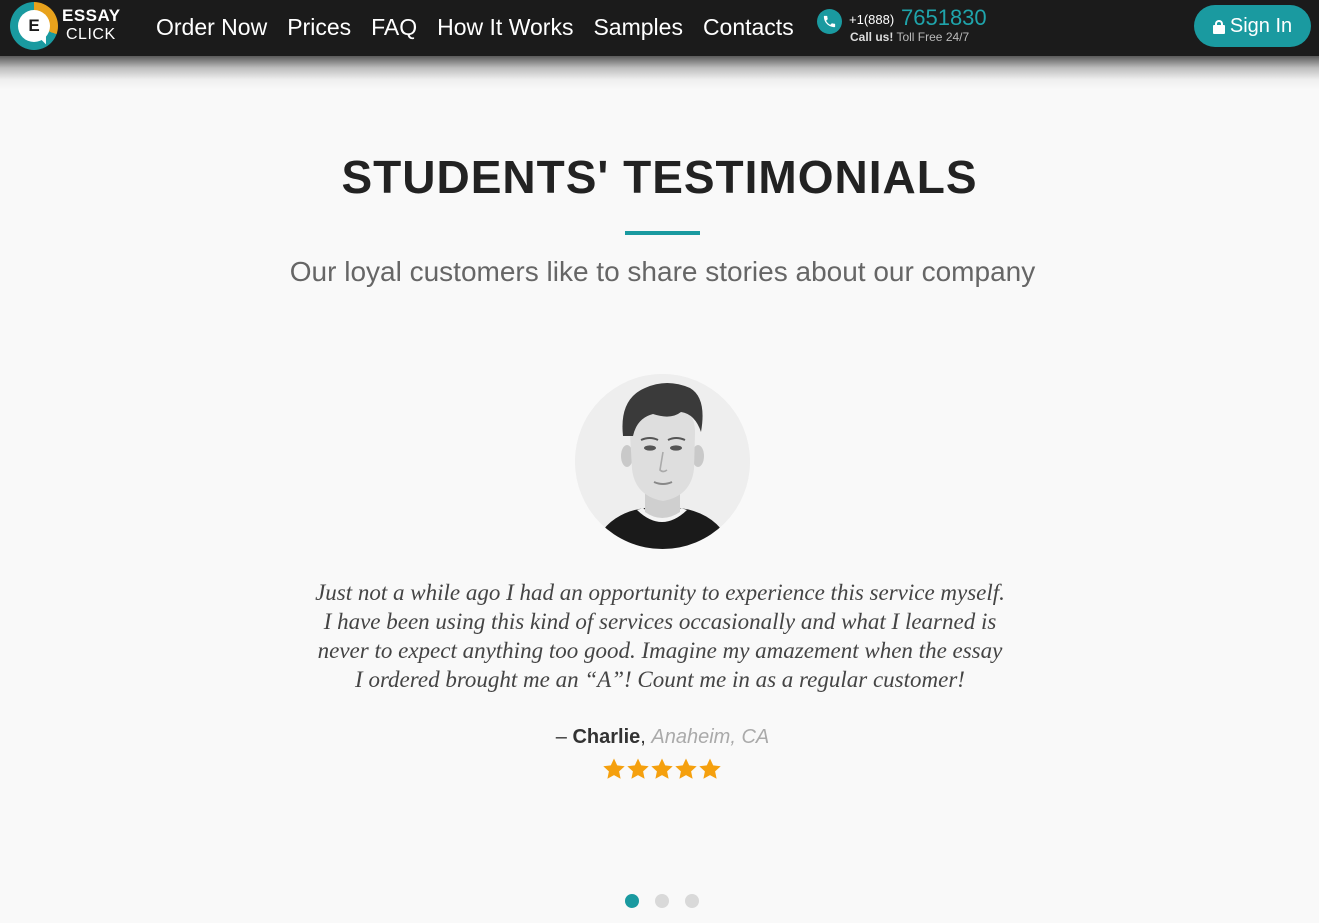 The width and height of the screenshot is (1319, 923). What do you see at coordinates (606, 737) in the screenshot?
I see `author-name: Charlie` at bounding box center [606, 737].